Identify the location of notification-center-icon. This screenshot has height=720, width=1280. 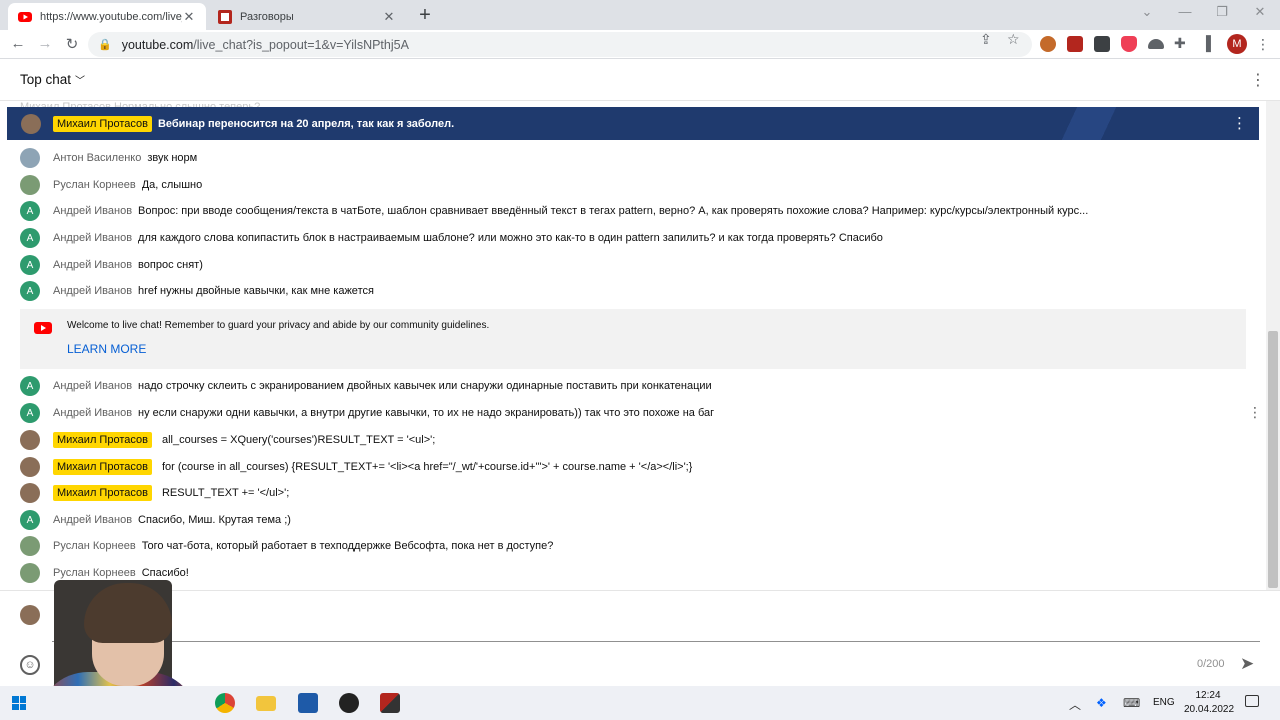
(1252, 701).